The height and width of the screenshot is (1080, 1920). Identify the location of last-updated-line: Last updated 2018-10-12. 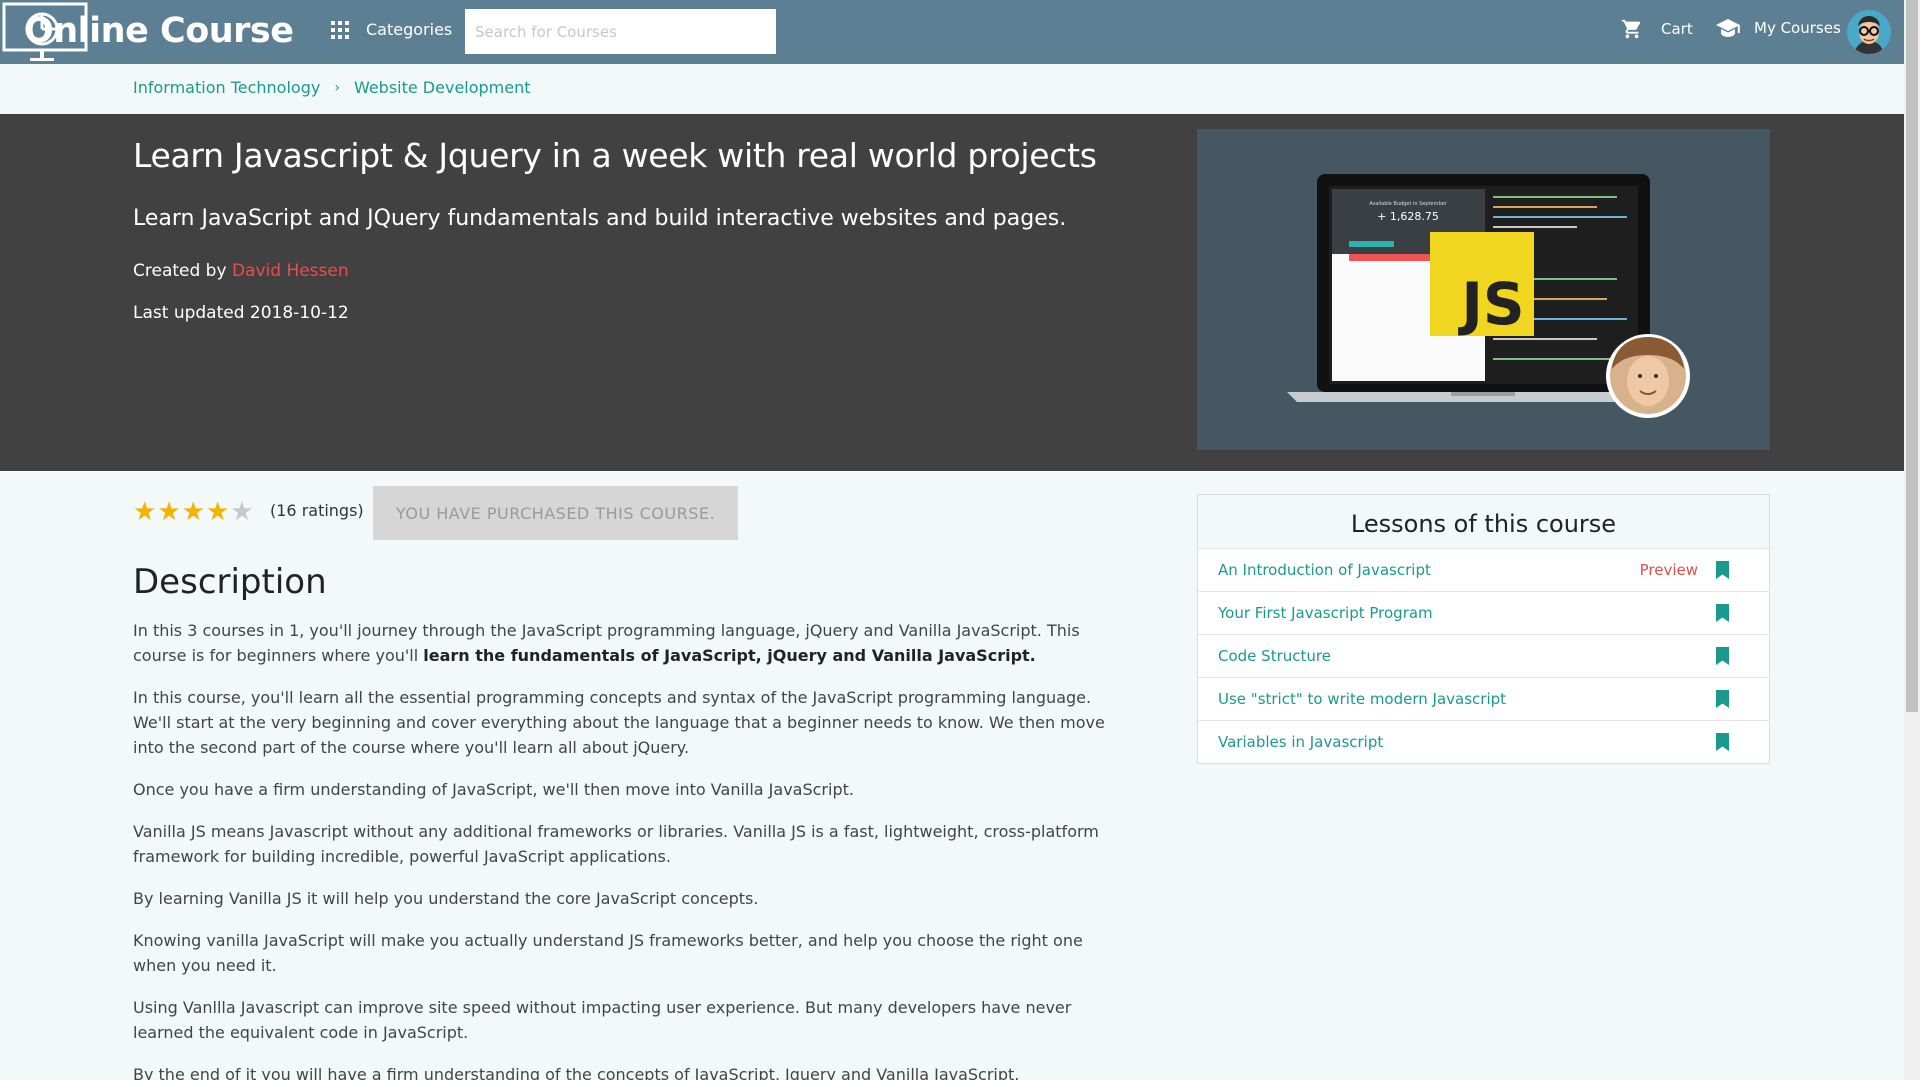
(241, 313).